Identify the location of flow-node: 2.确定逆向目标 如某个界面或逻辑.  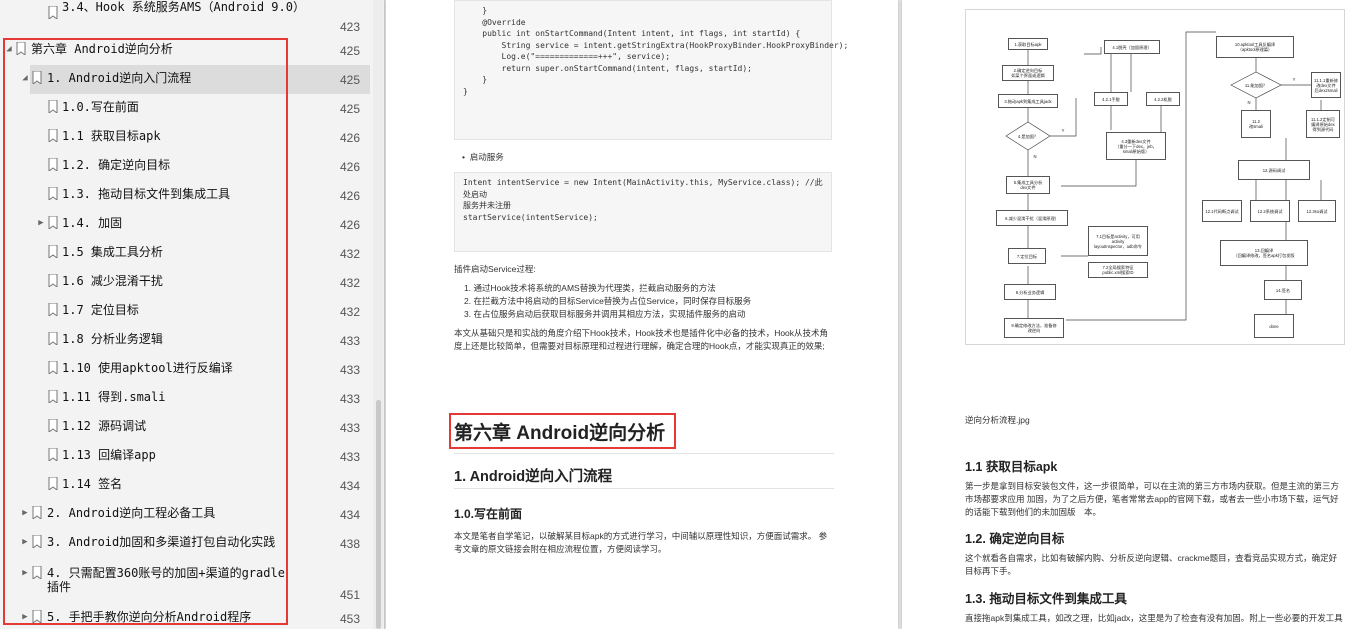
(1028, 73).